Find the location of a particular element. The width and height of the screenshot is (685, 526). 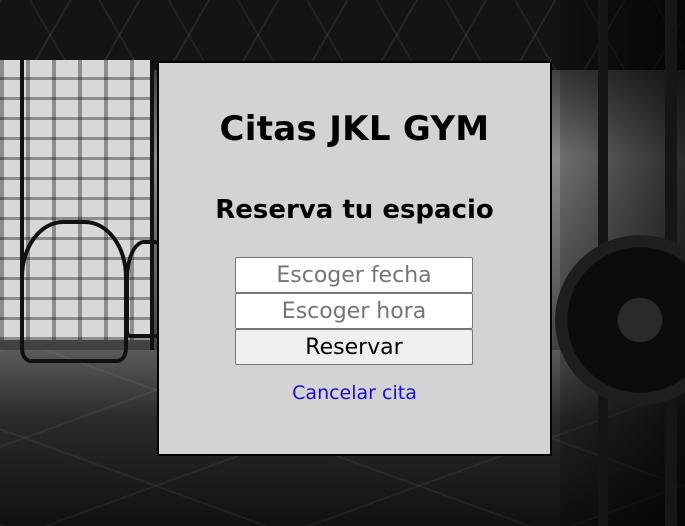

time-input is located at coordinates (354, 311).